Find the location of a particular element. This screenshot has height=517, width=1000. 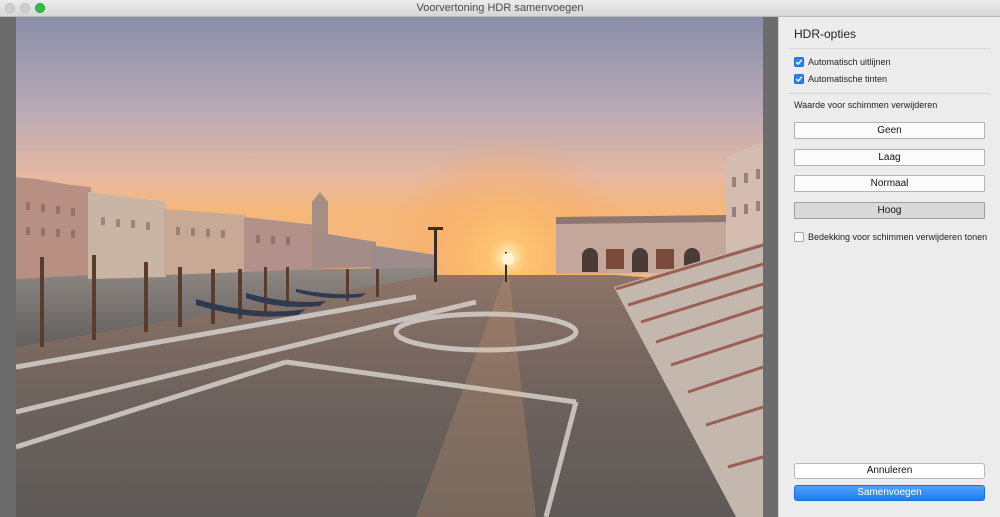

auto-align-label: Automatisch uitlijnen is located at coordinates (849, 62).